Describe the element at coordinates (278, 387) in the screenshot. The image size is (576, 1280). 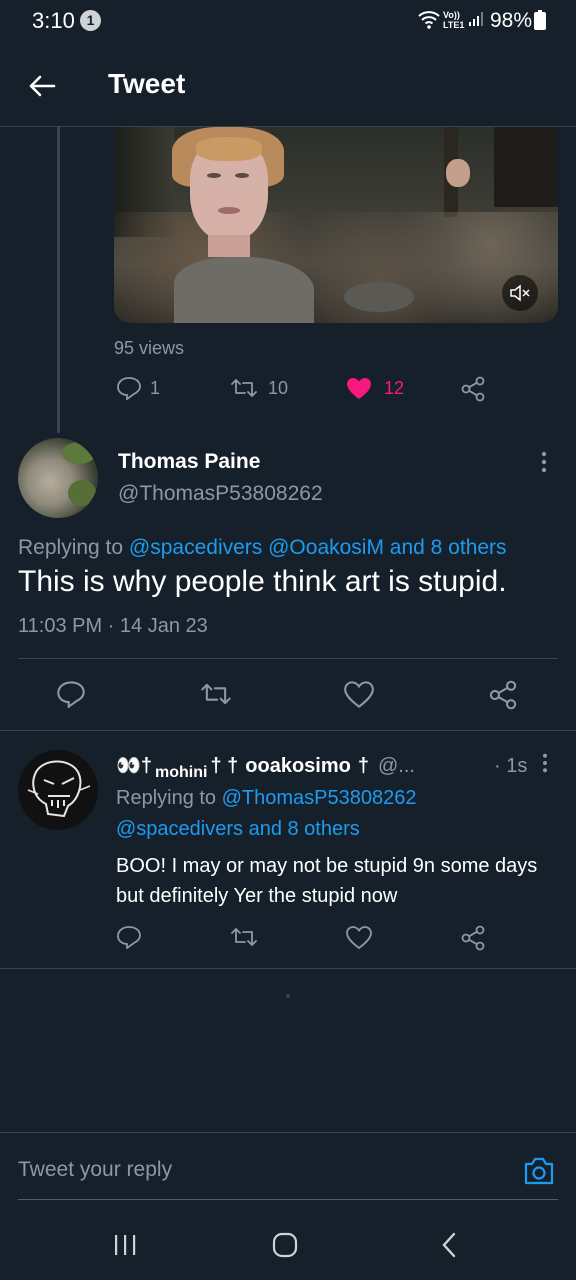
I see `retweet-count: 10` at that location.